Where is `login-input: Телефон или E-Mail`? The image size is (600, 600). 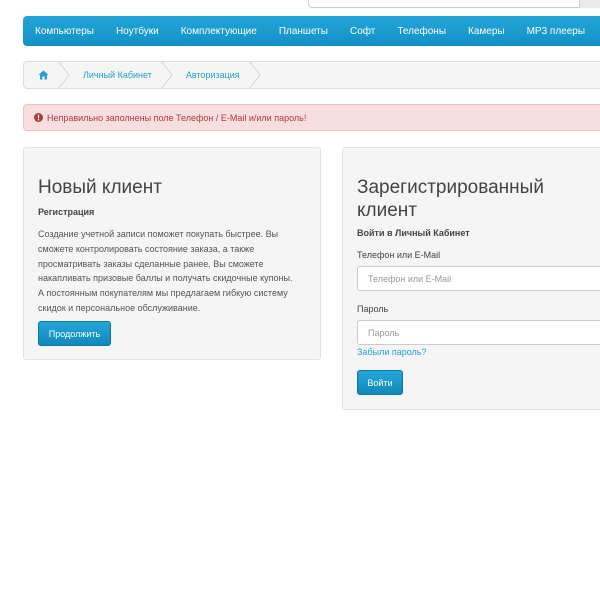 login-input: Телефон или E-Mail is located at coordinates (478, 278).